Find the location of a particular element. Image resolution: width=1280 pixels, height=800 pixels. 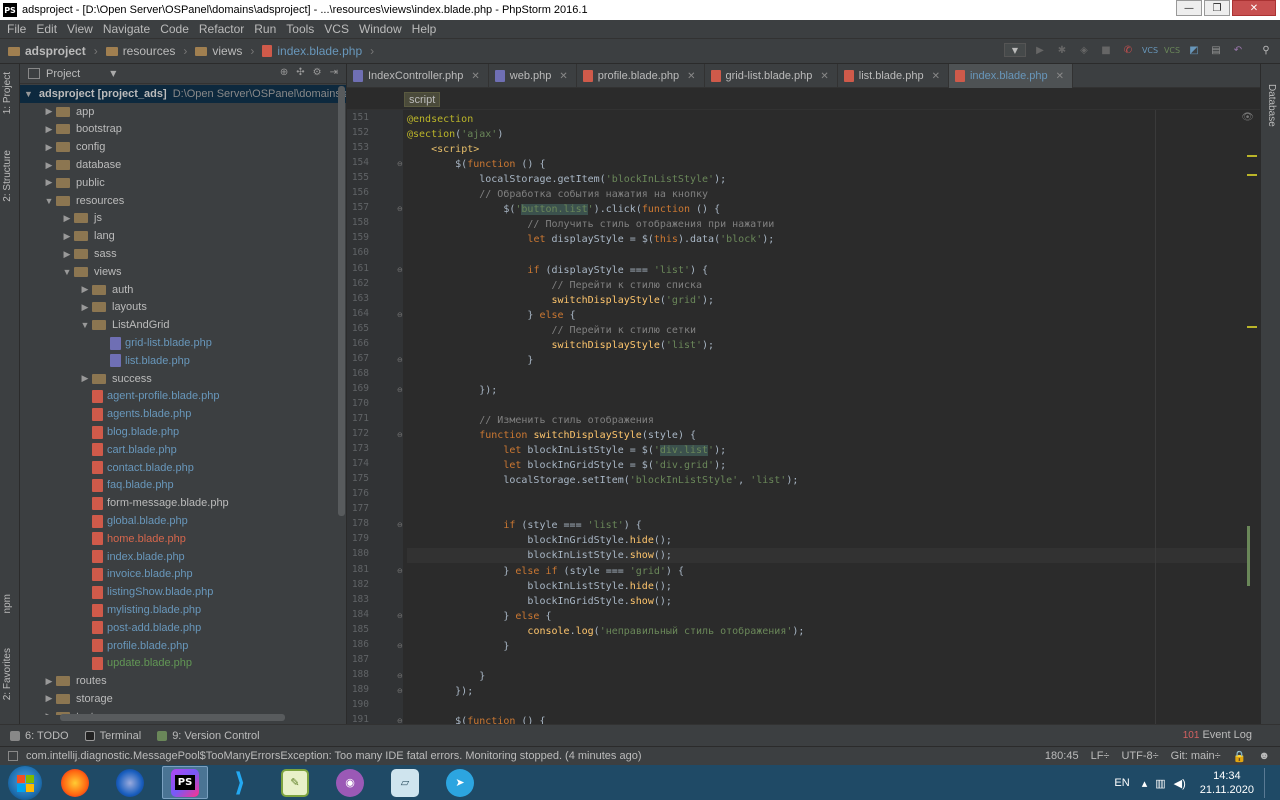

menu-vcs: VCS is located at coordinates (336, 29).